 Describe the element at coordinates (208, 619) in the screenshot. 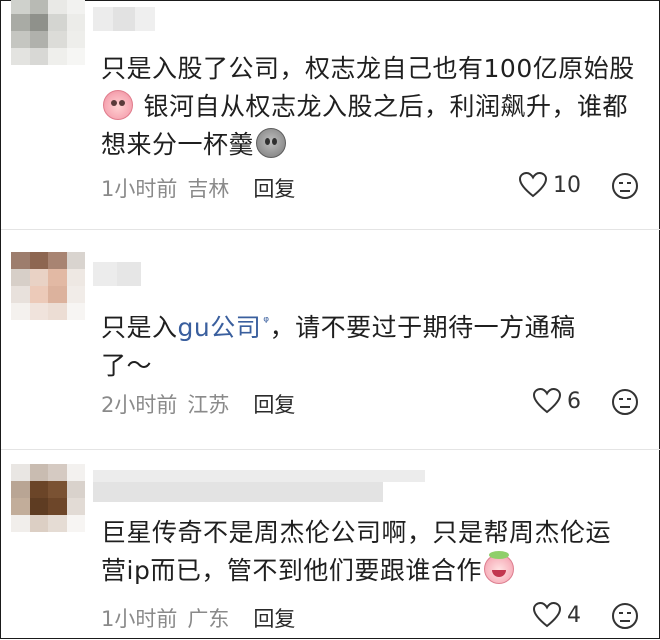

I see `comment-location: 广东` at that location.